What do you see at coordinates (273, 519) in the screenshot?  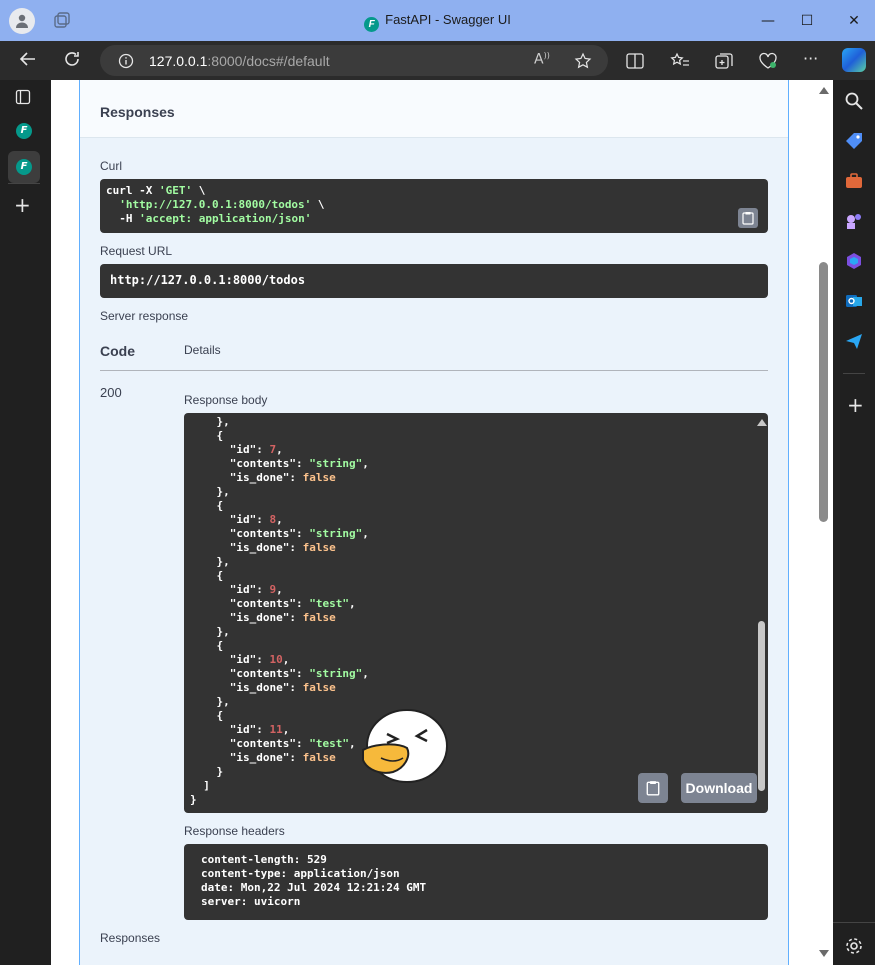 I see `json-id-value: 8` at bounding box center [273, 519].